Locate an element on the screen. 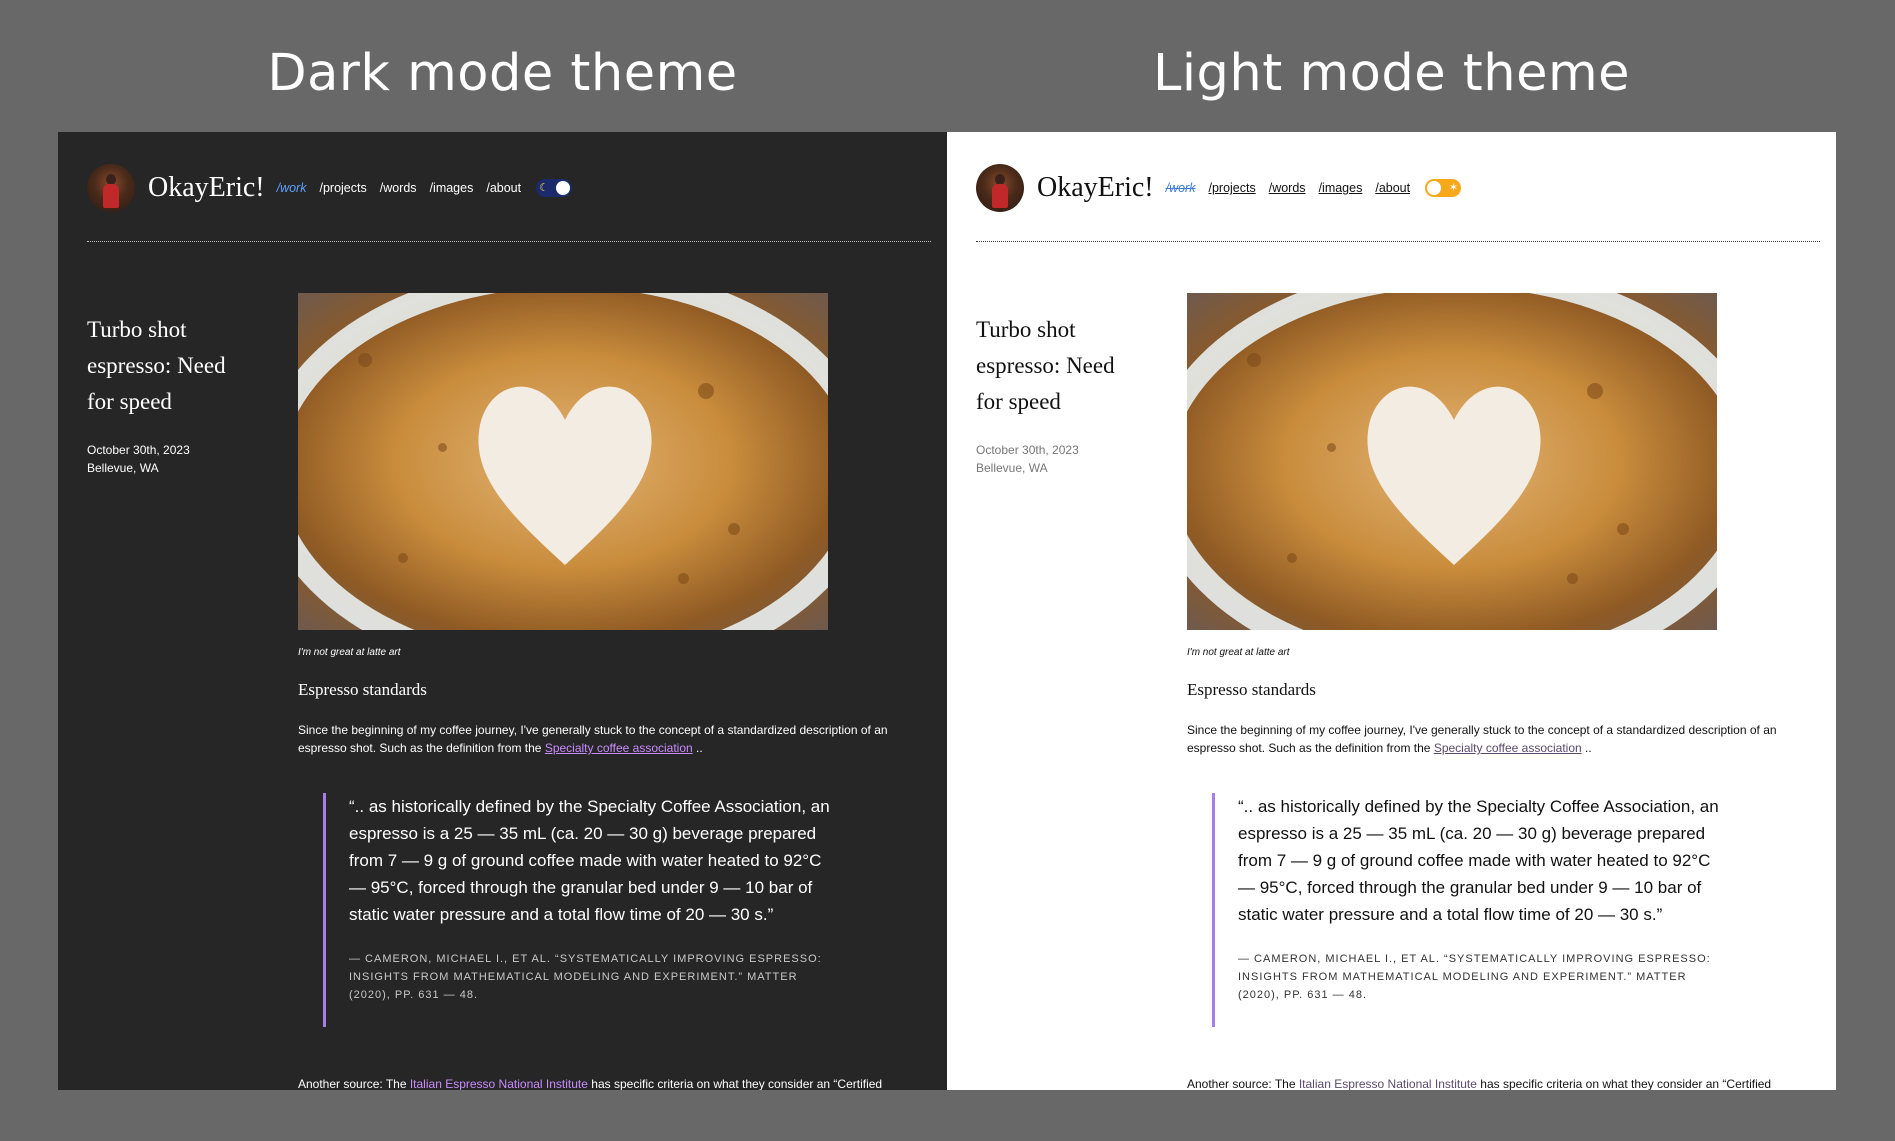  theme-toggle: ✶ is located at coordinates (1443, 188).